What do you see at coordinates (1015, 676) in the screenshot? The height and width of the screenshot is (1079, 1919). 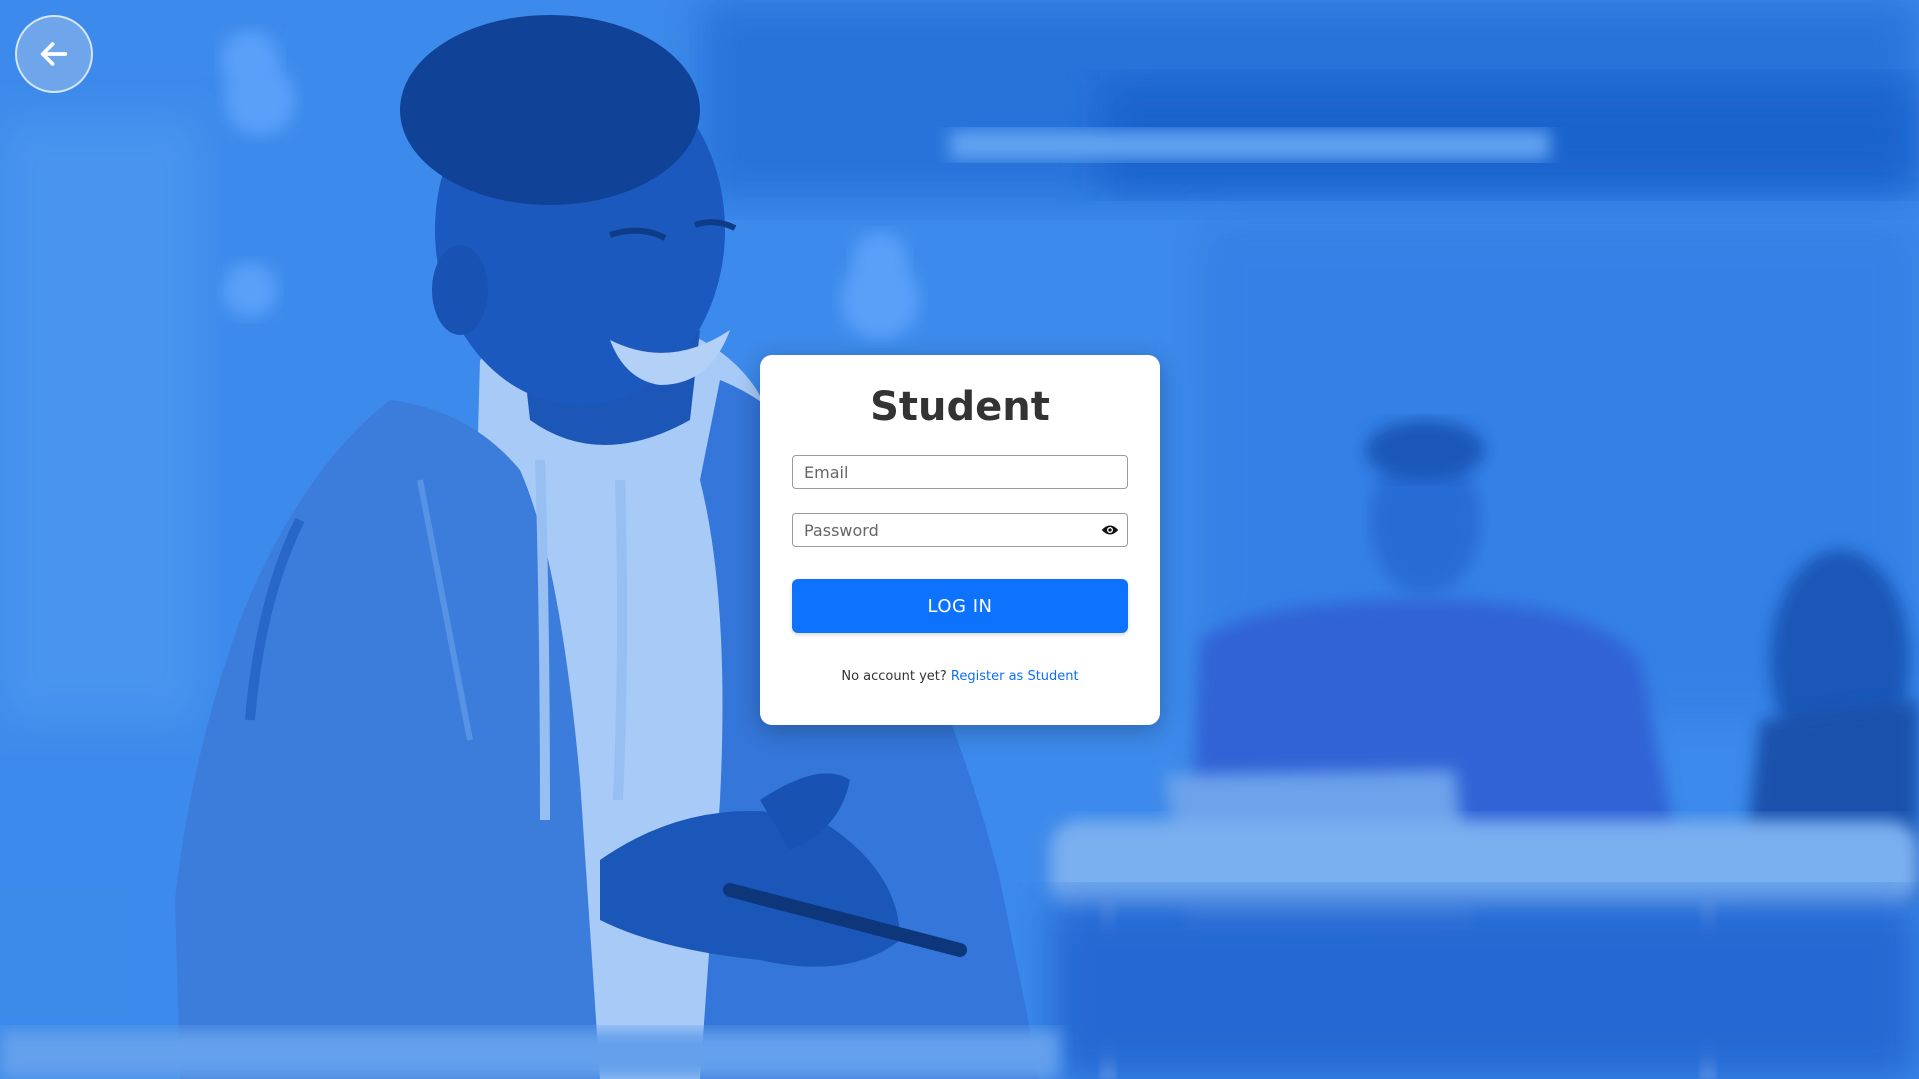 I see `register-link: Register as Student` at bounding box center [1015, 676].